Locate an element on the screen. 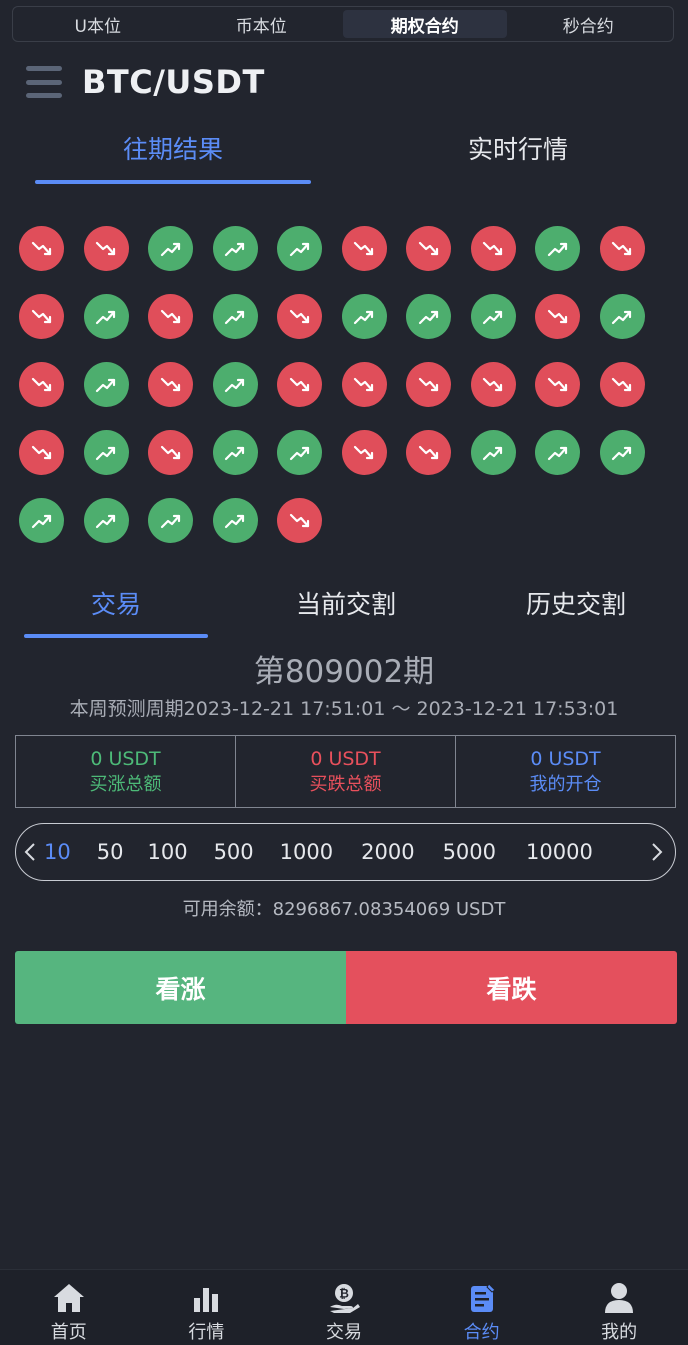 This screenshot has width=688, height=1345. buy-up-value: 0 USDT is located at coordinates (125, 758).